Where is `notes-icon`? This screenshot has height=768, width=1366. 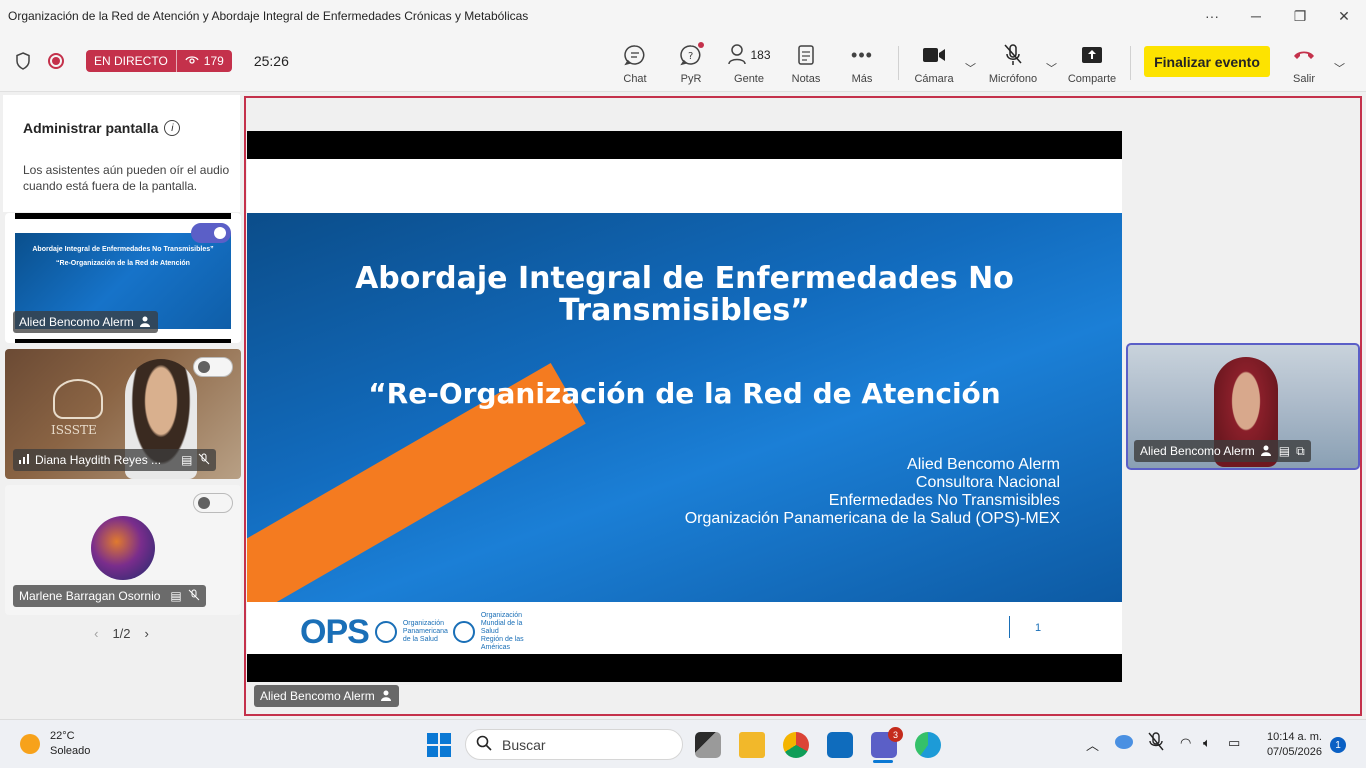
notes-icon is located at coordinates (806, 55).